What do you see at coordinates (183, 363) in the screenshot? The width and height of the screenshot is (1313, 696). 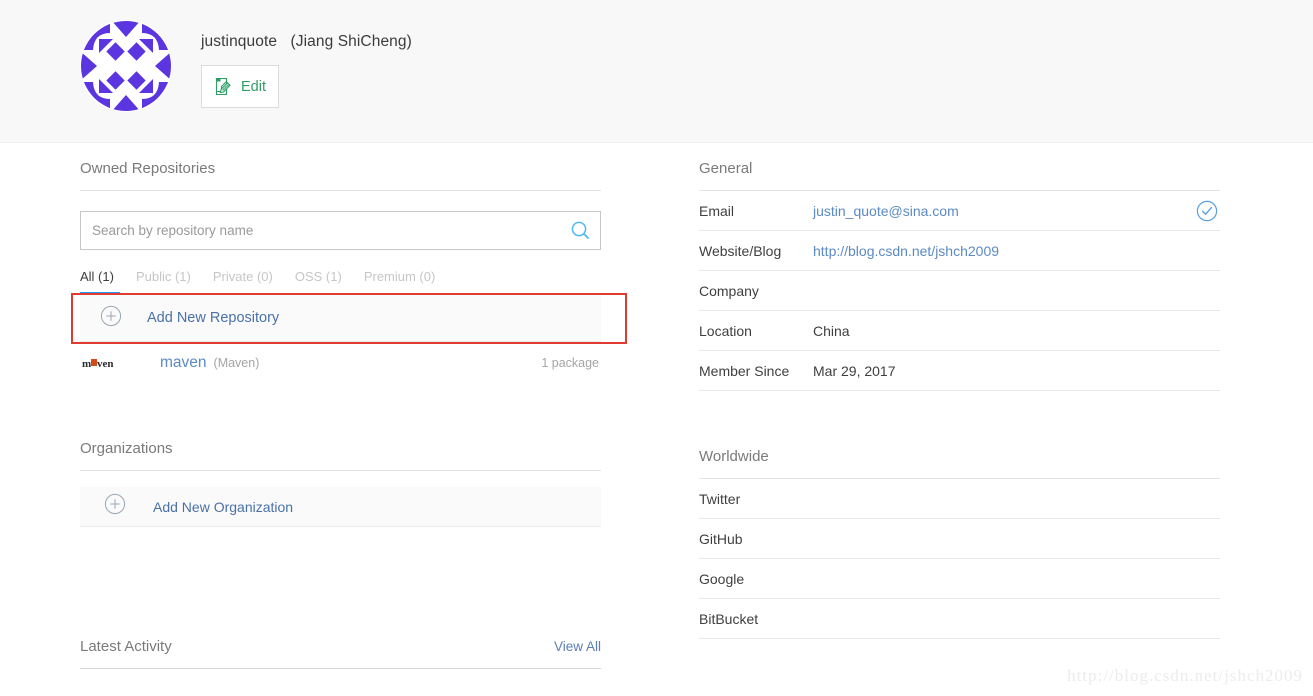 I see `repository-name: maven` at bounding box center [183, 363].